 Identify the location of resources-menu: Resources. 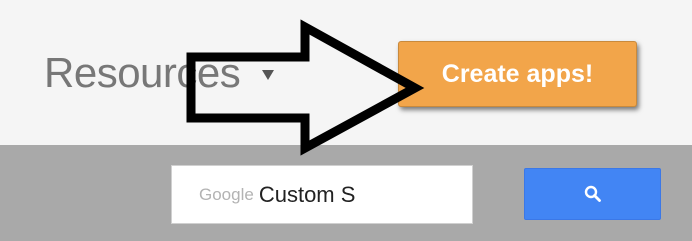
(159, 73).